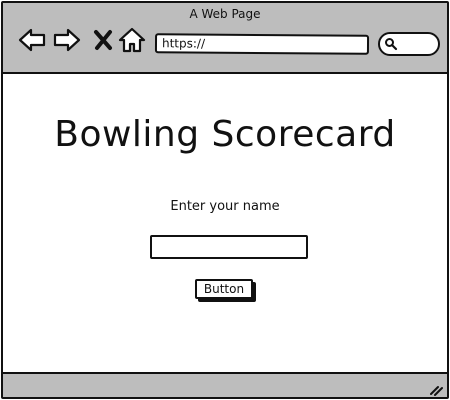  Describe the element at coordinates (32, 40) in the screenshot. I see `back-arrow-icon` at that location.